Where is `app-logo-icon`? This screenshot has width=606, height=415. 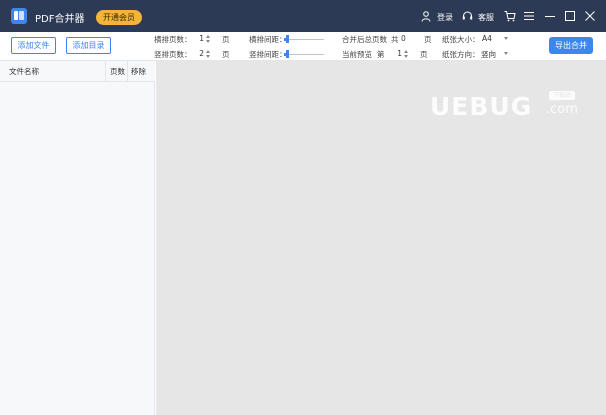 app-logo-icon is located at coordinates (19, 16).